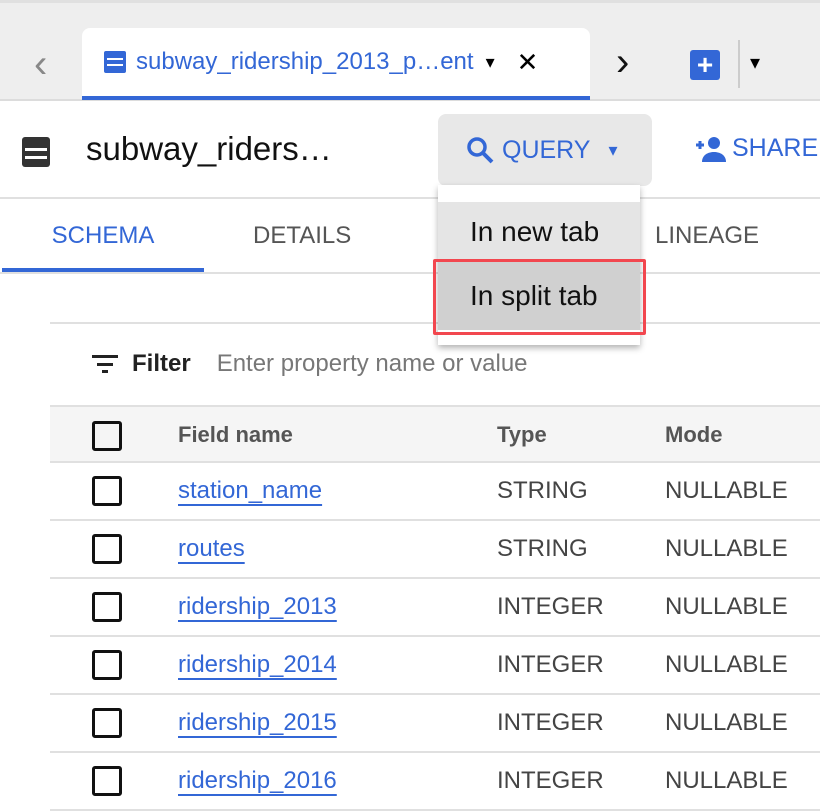  I want to click on field-name-link: ridership_2014, so click(257, 665).